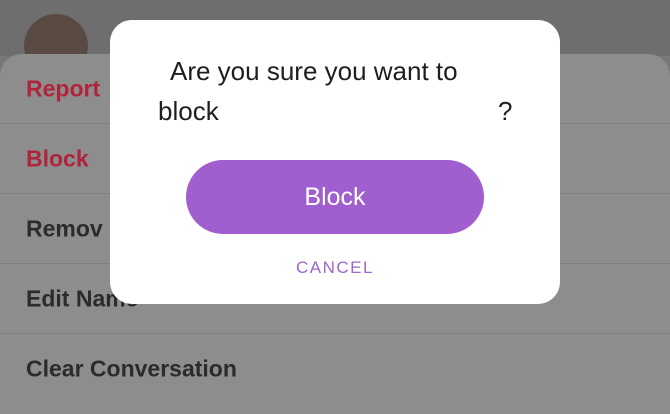 The width and height of the screenshot is (670, 414). I want to click on cancel-button: CANCEL, so click(335, 268).